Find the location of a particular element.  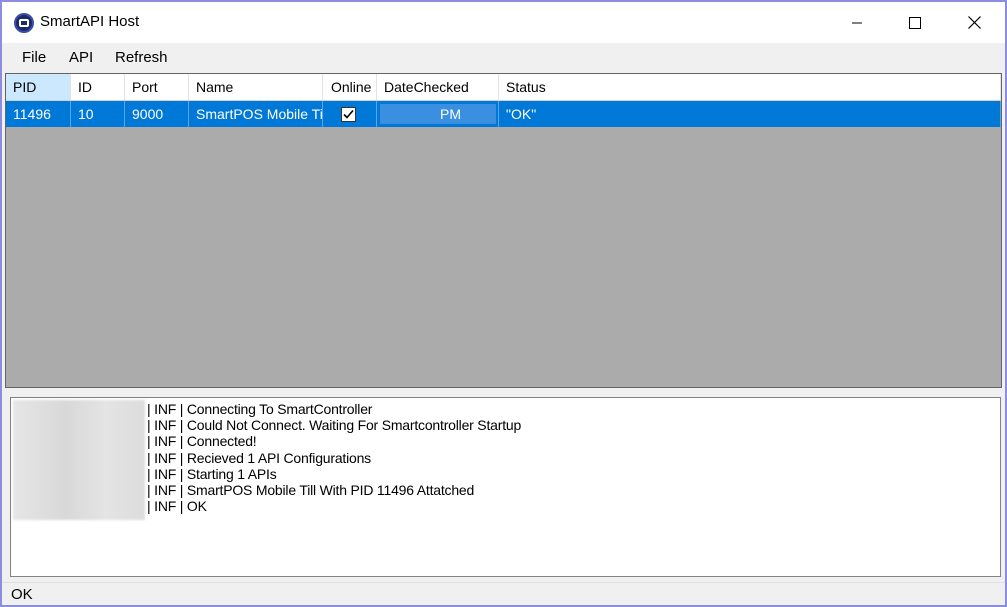

maximize-icon is located at coordinates (915, 22).